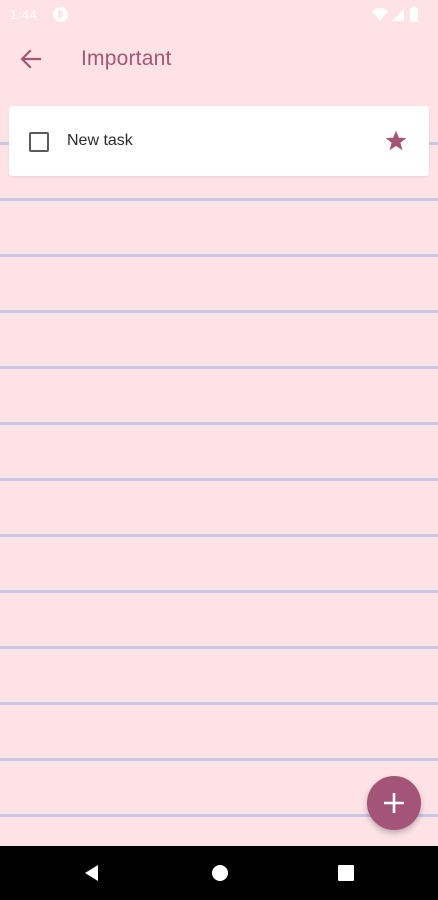  I want to click on nav-home-icon, so click(220, 873).